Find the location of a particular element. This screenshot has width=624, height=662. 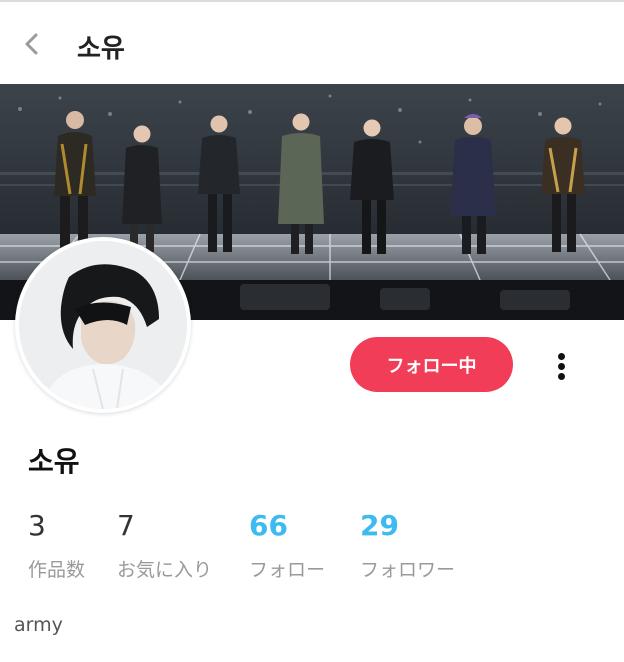

stat-followers-label: フォロワー is located at coordinates (408, 570).